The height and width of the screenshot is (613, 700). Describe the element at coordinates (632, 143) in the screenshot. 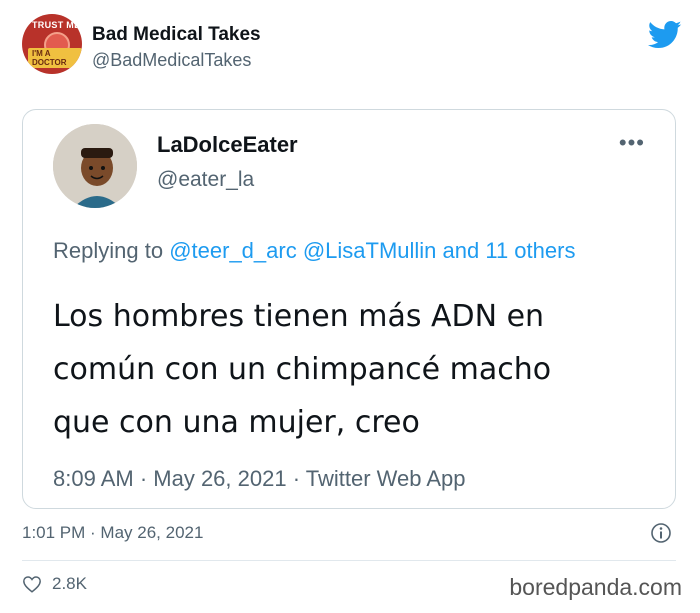

I see `more-options-icon: •••` at that location.